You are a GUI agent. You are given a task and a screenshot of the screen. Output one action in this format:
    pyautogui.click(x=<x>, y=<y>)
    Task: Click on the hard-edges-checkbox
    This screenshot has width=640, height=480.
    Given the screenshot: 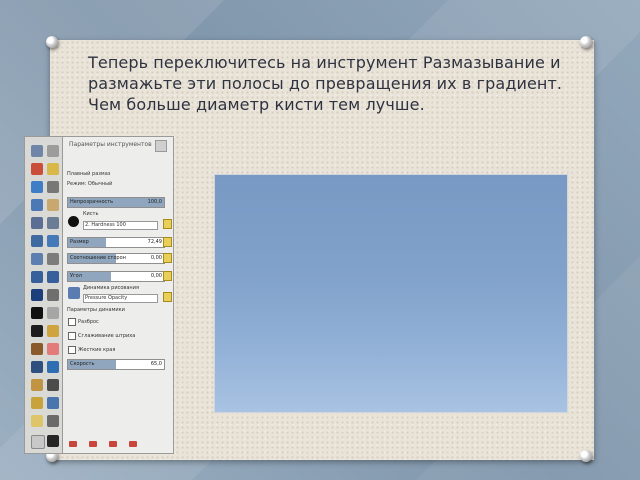 What is the action you would take?
    pyautogui.click(x=72, y=350)
    